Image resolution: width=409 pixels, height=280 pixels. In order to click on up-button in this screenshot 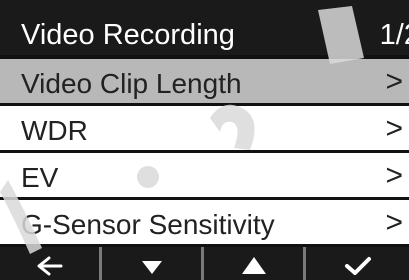, I will do `click(255, 263)`.